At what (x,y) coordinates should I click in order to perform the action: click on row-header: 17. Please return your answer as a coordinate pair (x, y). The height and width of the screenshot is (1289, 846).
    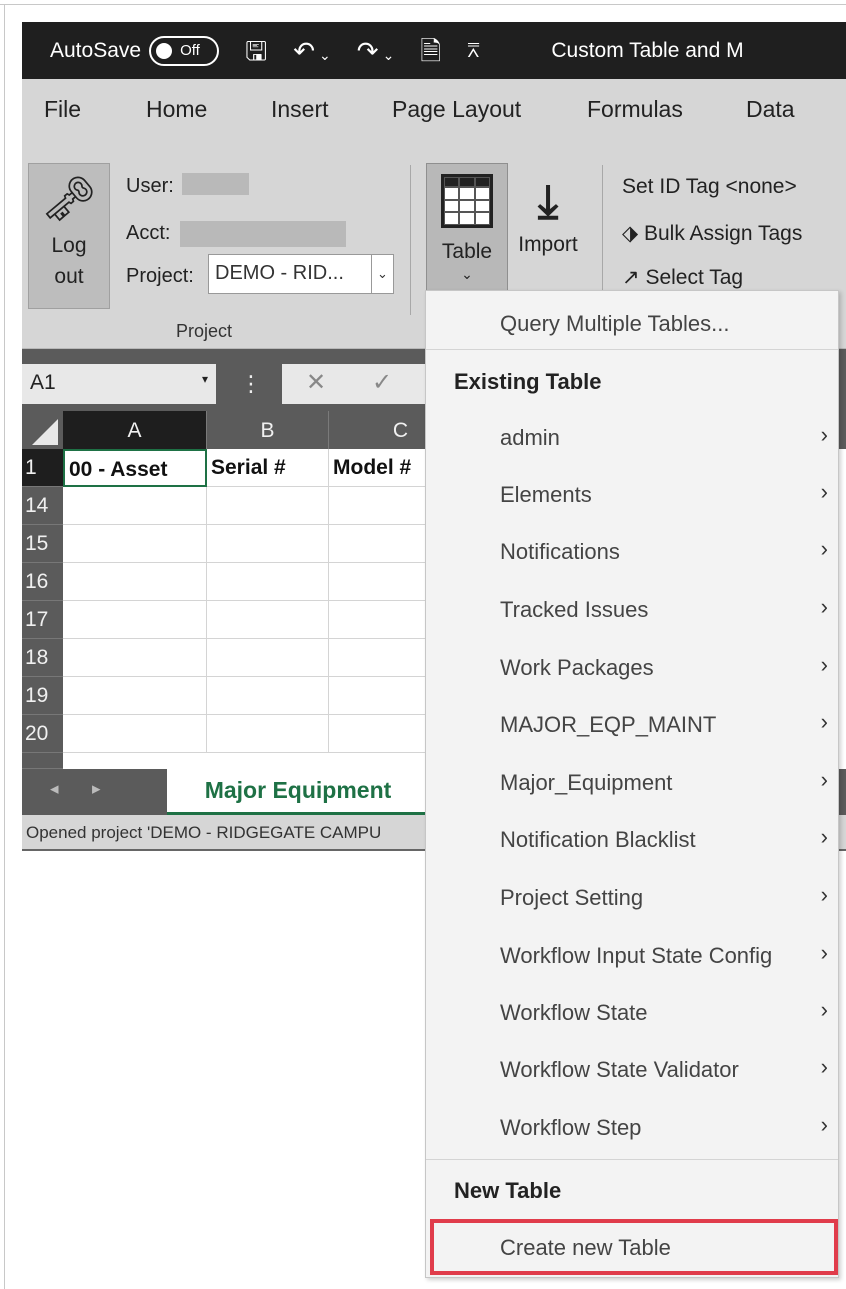
    Looking at the image, I should click on (42, 620).